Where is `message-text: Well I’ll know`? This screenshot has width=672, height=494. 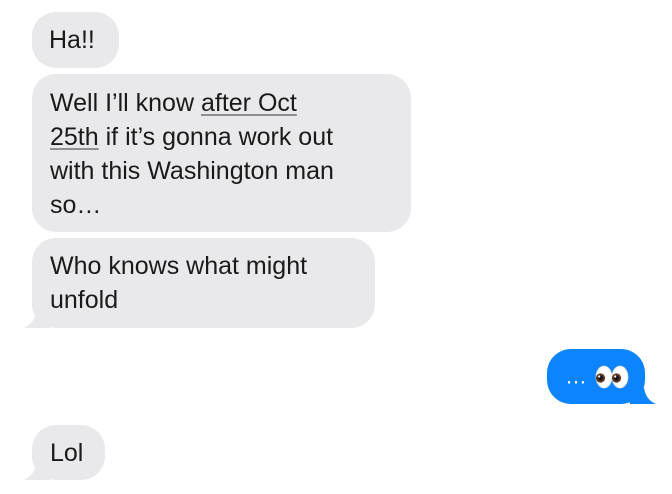
message-text: Well I’ll know is located at coordinates (125, 103).